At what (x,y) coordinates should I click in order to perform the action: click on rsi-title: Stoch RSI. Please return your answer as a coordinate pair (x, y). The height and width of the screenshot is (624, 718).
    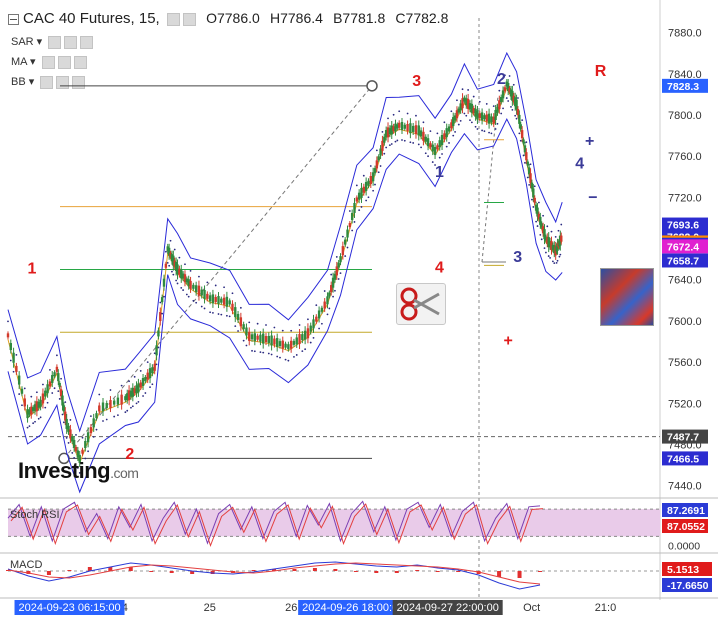
    Looking at the image, I should click on (35, 515).